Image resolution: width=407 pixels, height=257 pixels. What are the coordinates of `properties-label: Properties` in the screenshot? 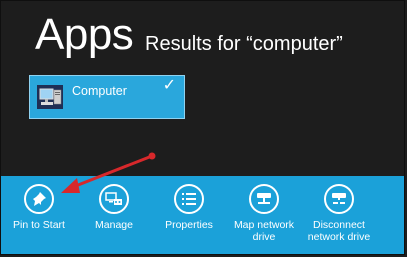 It's located at (189, 225).